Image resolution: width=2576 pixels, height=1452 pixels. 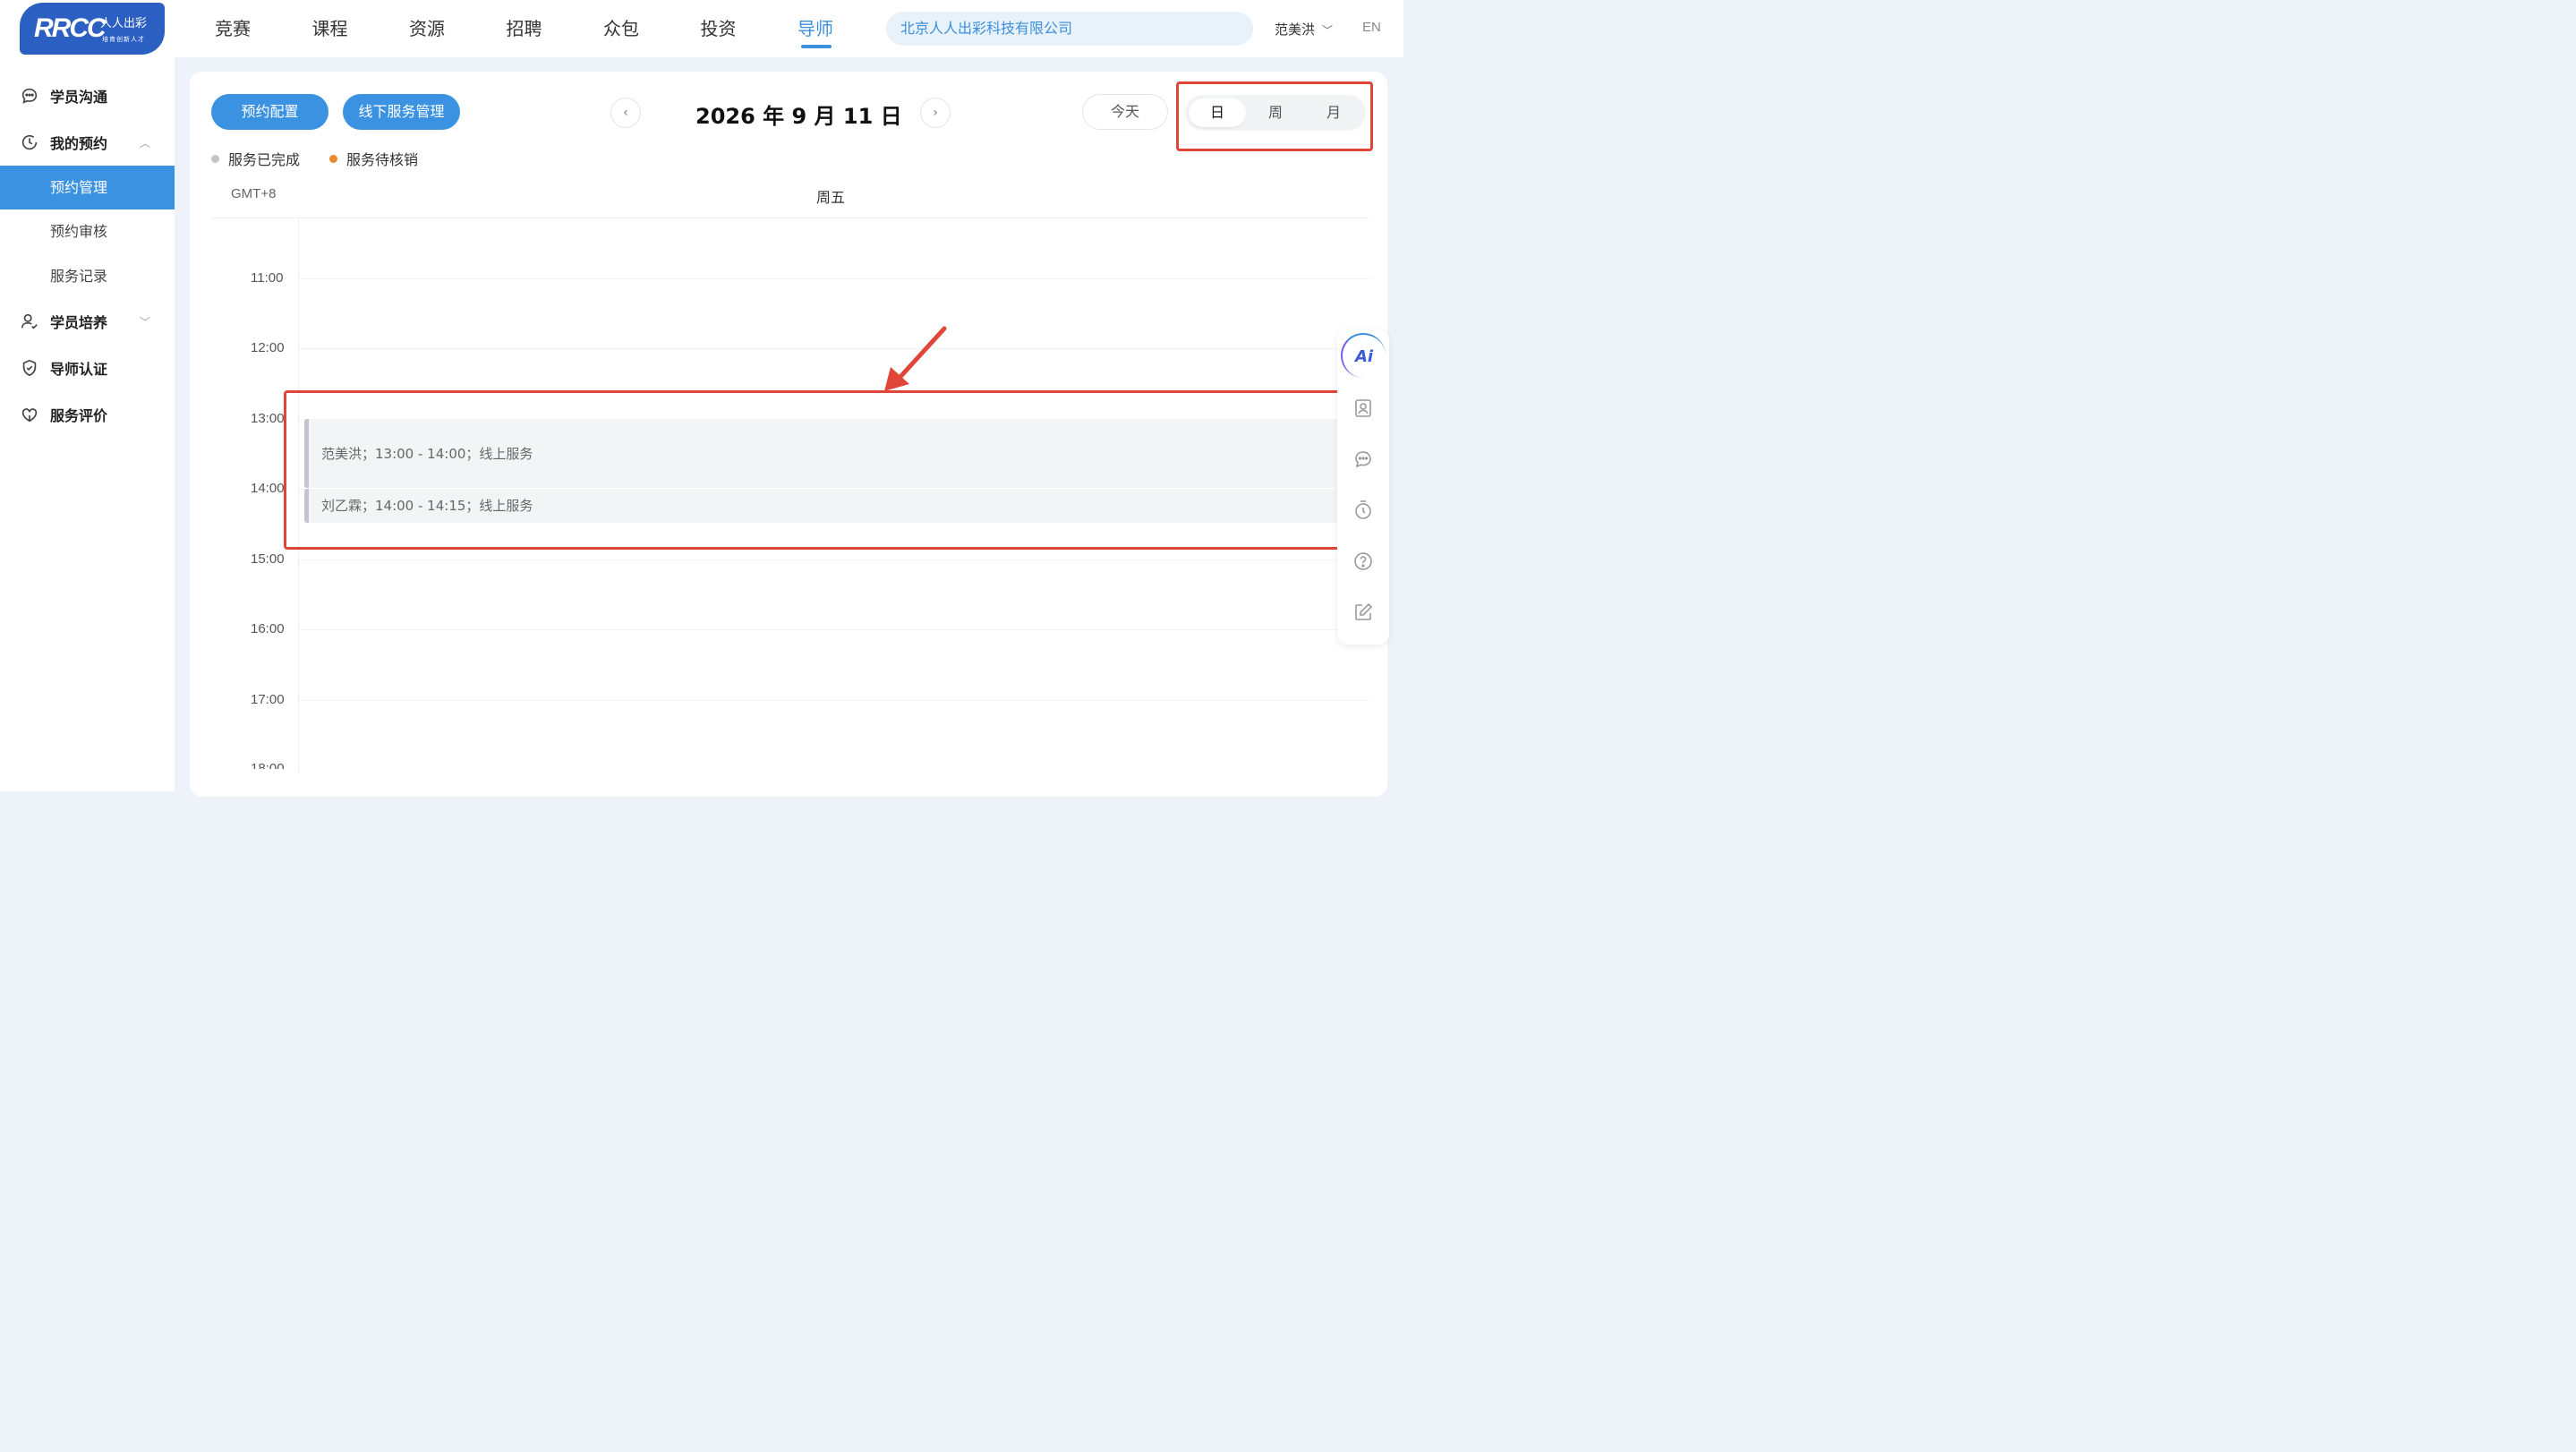 What do you see at coordinates (1363, 511) in the screenshot?
I see `timer-icon` at bounding box center [1363, 511].